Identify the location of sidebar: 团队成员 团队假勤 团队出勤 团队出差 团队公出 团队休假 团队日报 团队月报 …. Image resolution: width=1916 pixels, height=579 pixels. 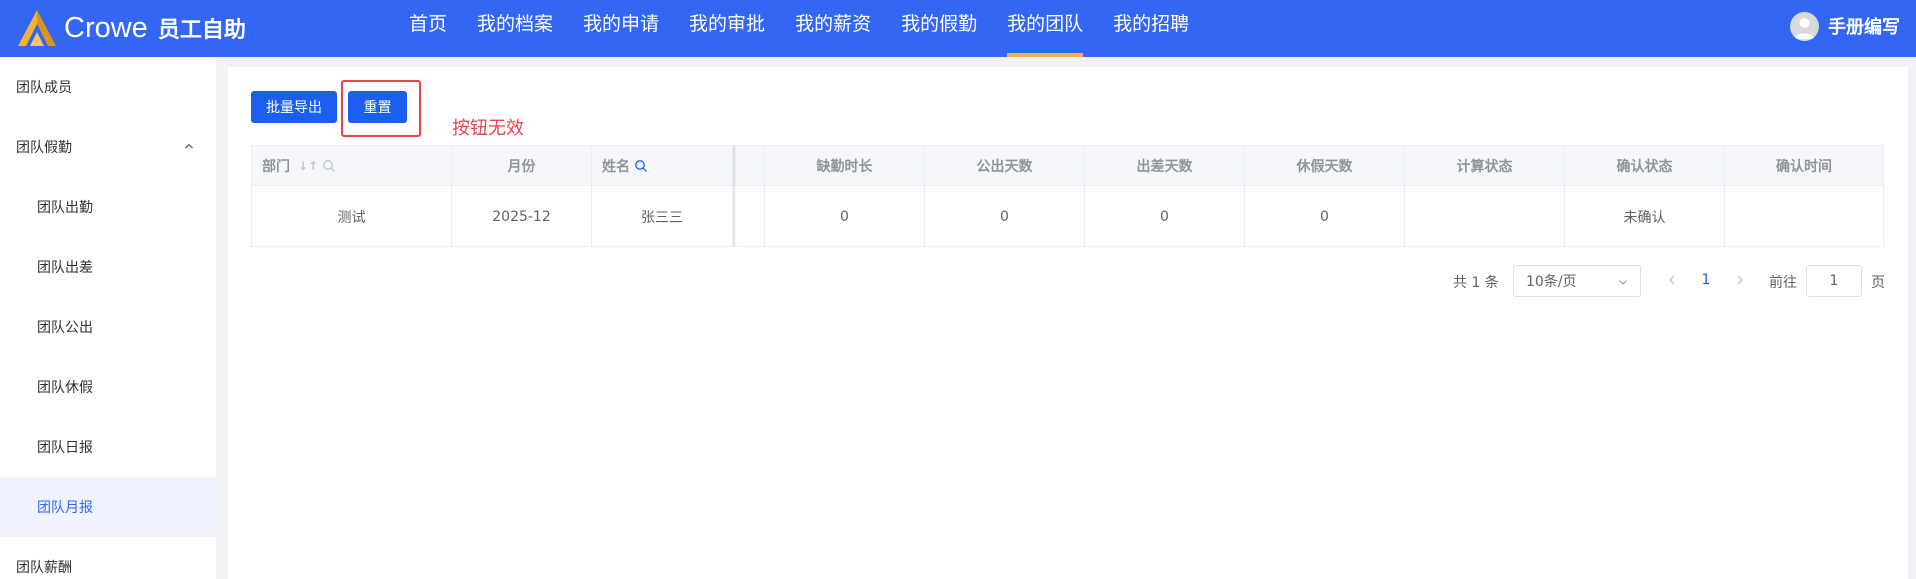
(108, 318).